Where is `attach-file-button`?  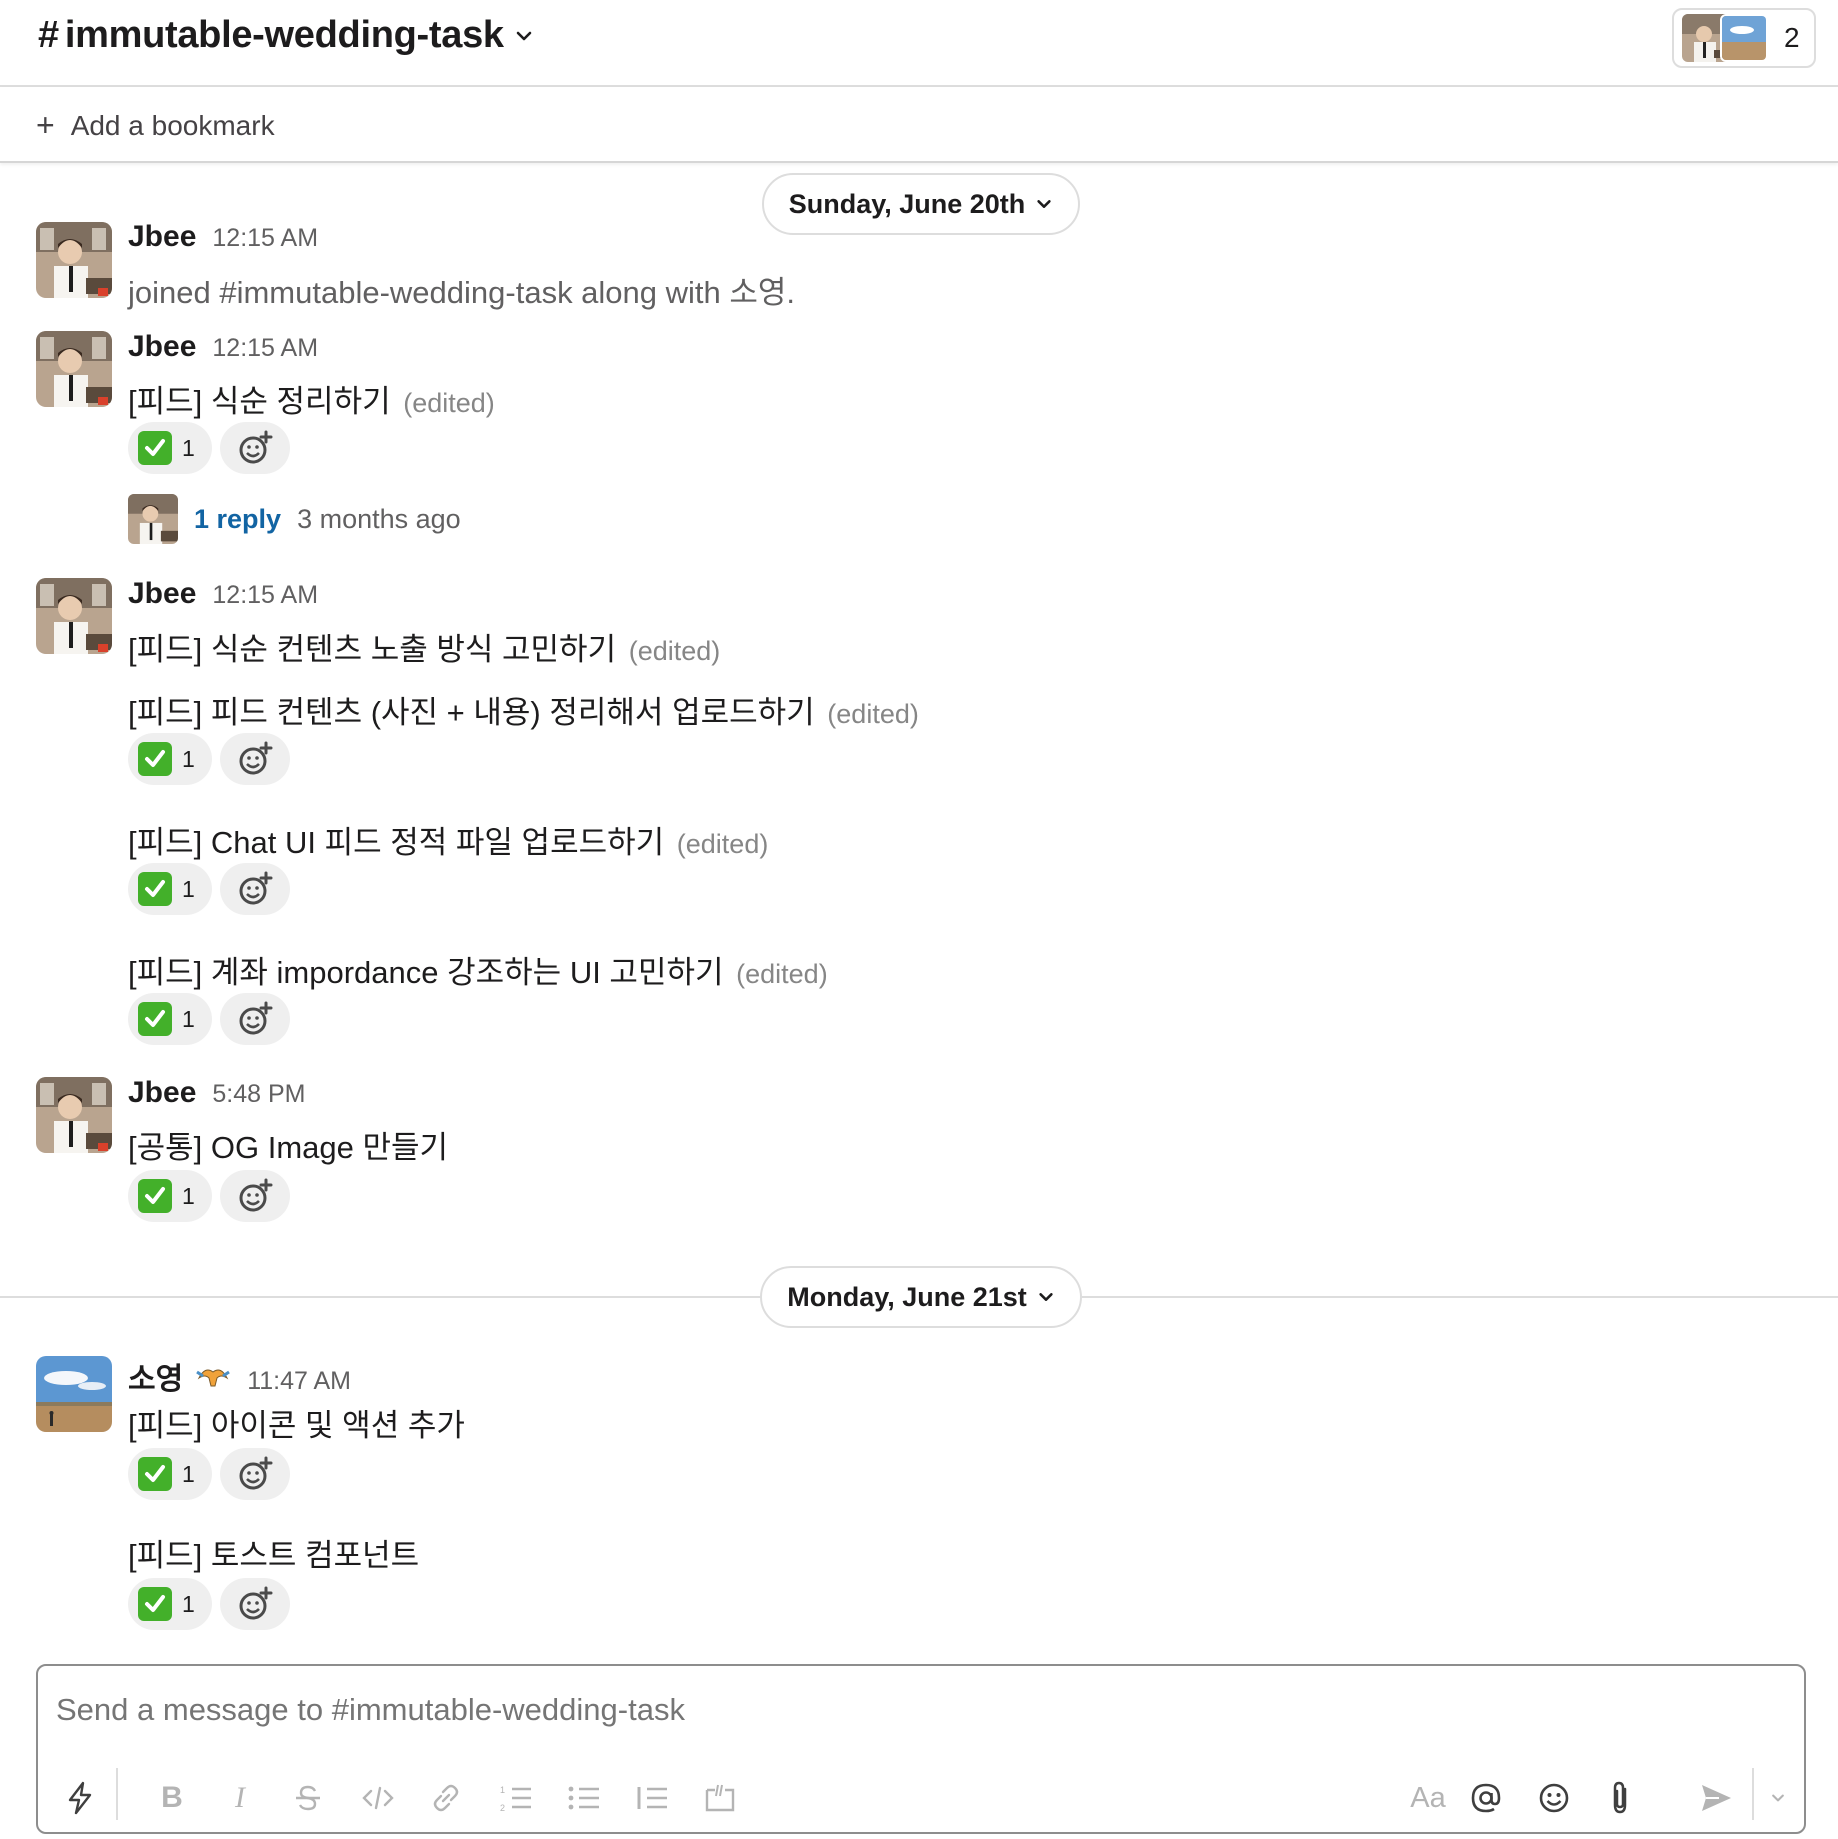 attach-file-button is located at coordinates (1620, 1798).